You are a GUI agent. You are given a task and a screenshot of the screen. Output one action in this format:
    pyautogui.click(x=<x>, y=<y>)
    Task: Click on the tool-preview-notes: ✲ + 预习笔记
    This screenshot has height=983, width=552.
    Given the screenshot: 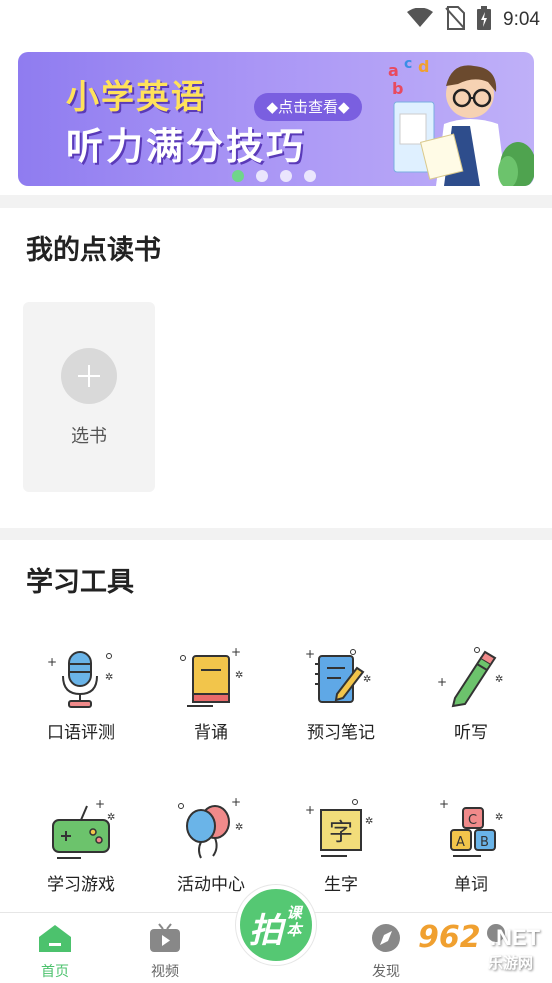 What is the action you would take?
    pyautogui.click(x=341, y=694)
    